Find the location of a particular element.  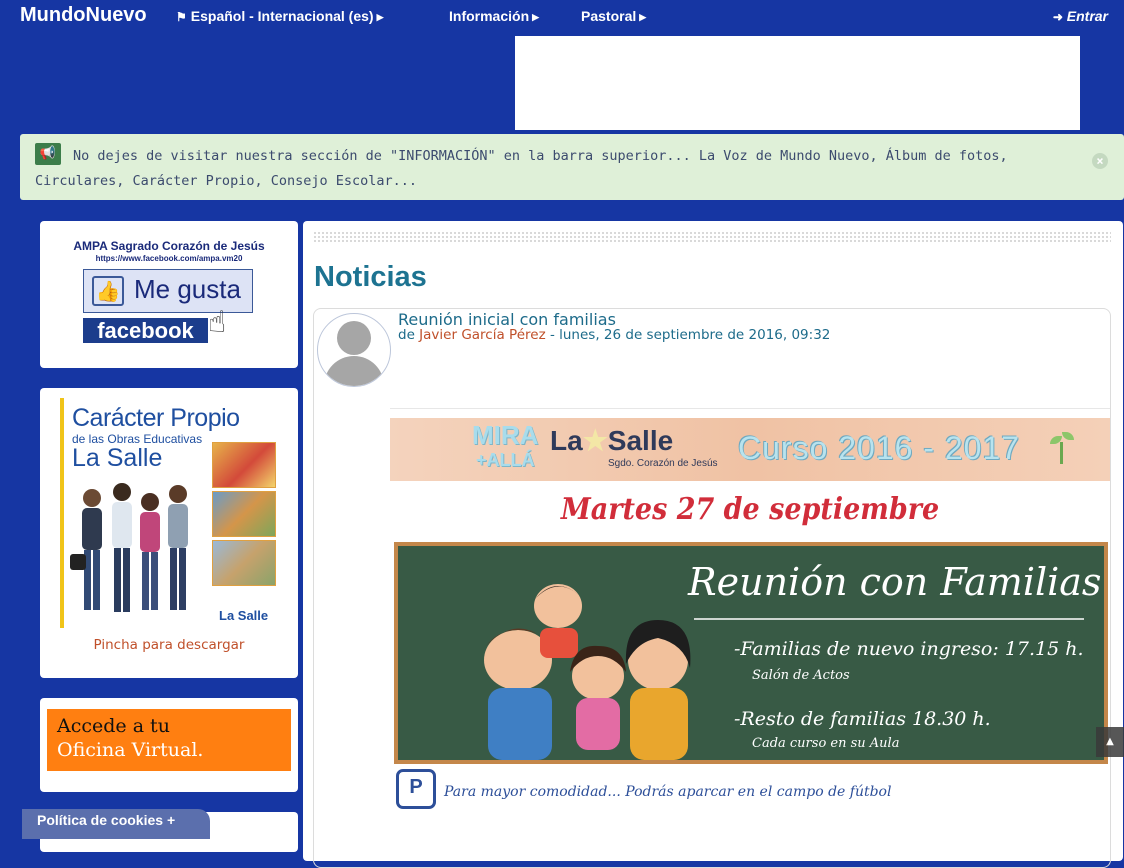

flag-icon: ⚑ is located at coordinates (181, 17).